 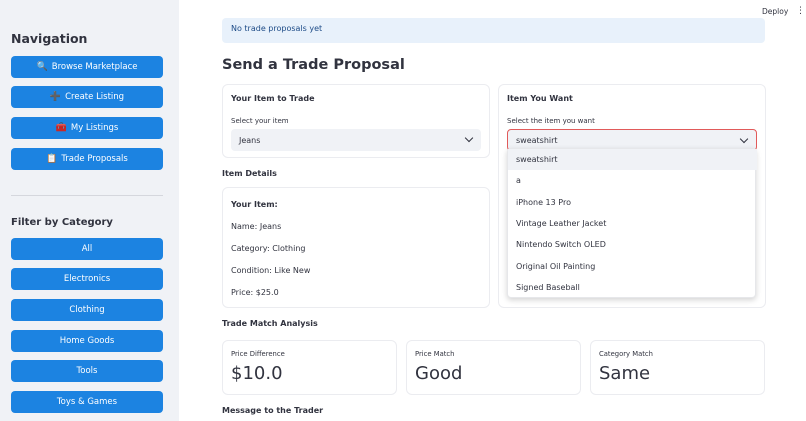 I want to click on sidebar-divider, so click(x=87, y=195).